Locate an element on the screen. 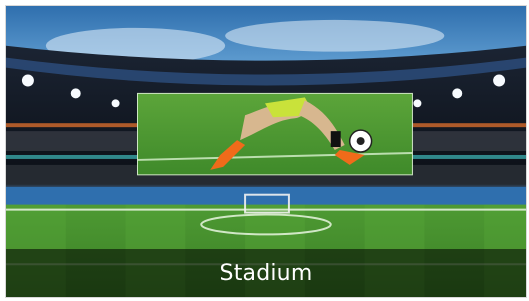  tile-caption: Stadium is located at coordinates (266, 273).